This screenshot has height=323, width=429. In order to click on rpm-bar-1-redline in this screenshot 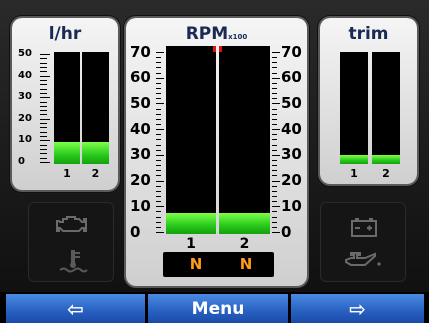, I will do `click(214, 49)`.